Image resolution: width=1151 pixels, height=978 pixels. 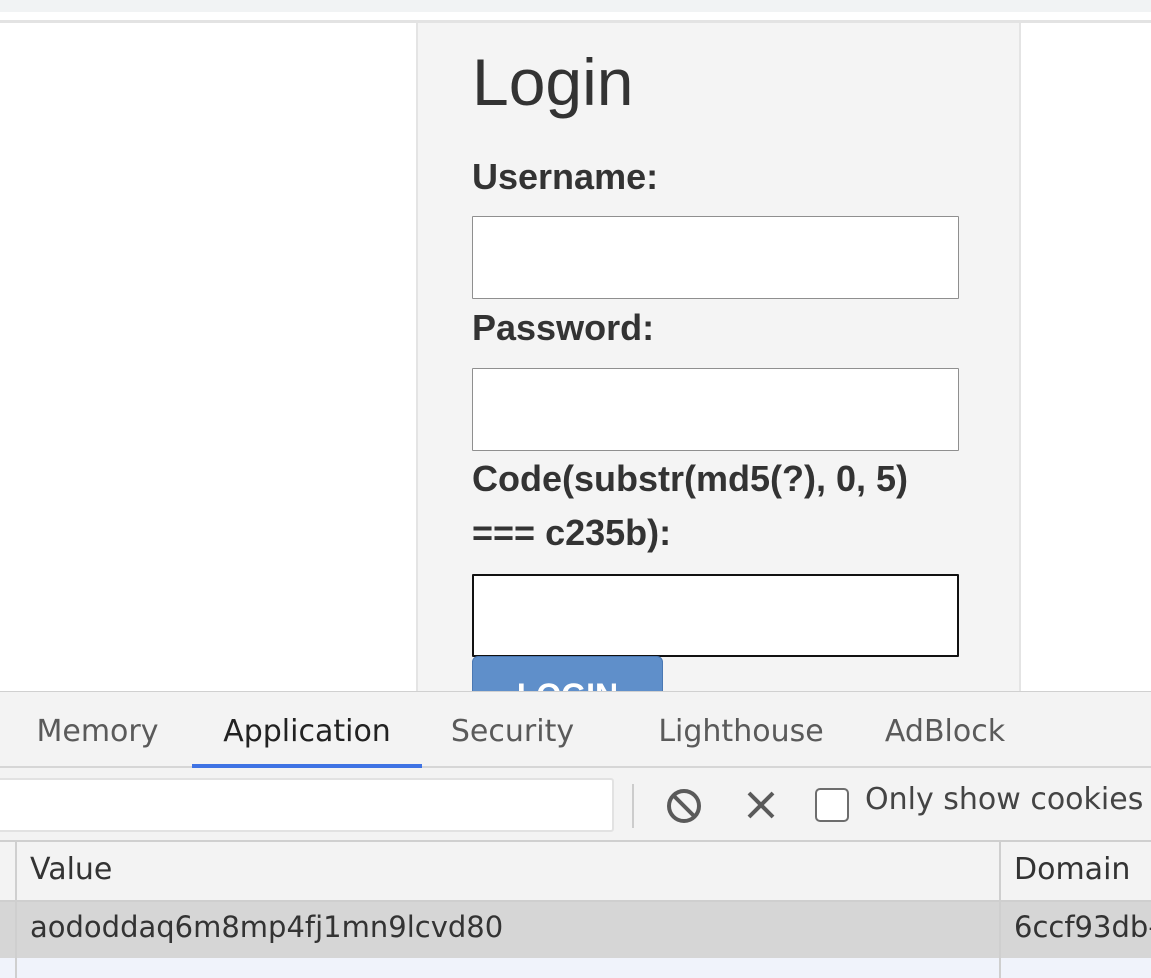 I want to click on cookie-domain-cell: 6ccf93db-, so click(x=1082, y=927).